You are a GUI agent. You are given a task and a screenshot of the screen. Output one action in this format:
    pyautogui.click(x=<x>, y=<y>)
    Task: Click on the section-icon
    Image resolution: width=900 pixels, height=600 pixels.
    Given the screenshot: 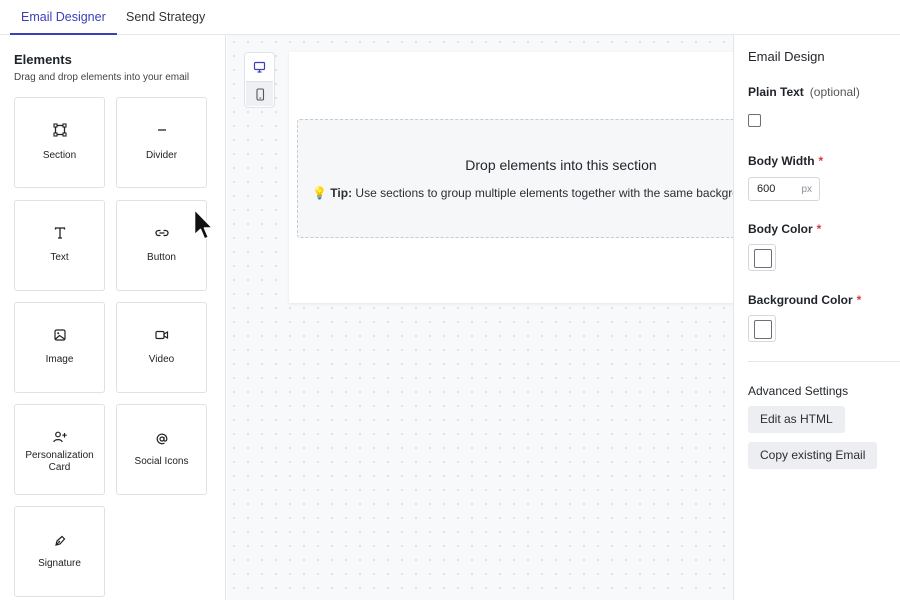 What is the action you would take?
    pyautogui.click(x=59, y=130)
    